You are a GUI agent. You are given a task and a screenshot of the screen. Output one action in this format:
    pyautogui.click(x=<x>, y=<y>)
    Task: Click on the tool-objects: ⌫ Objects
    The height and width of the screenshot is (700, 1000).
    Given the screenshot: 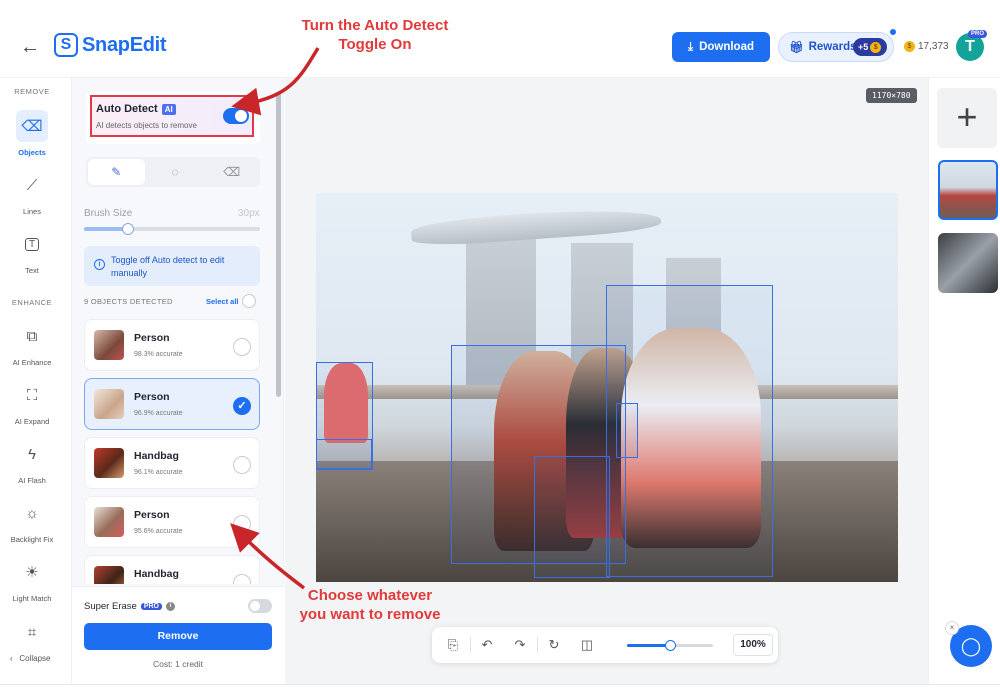 What is the action you would take?
    pyautogui.click(x=32, y=133)
    